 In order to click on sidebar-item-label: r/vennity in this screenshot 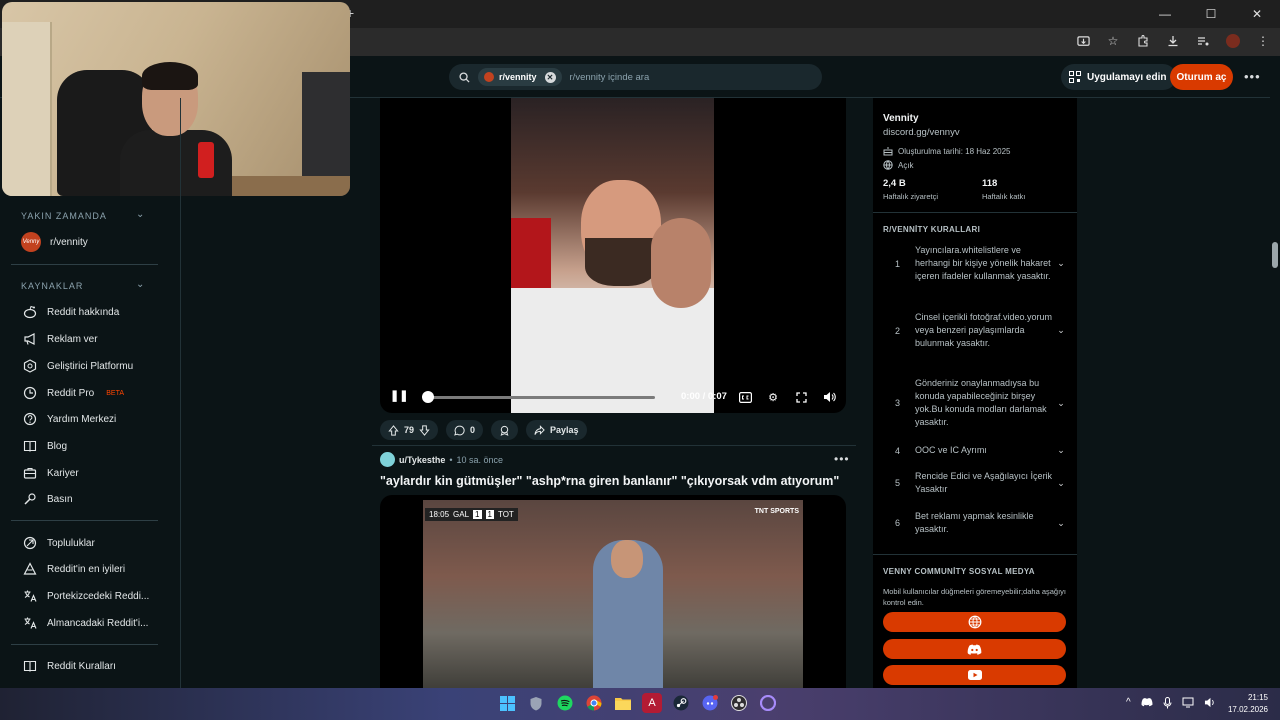, I will do `click(69, 242)`.